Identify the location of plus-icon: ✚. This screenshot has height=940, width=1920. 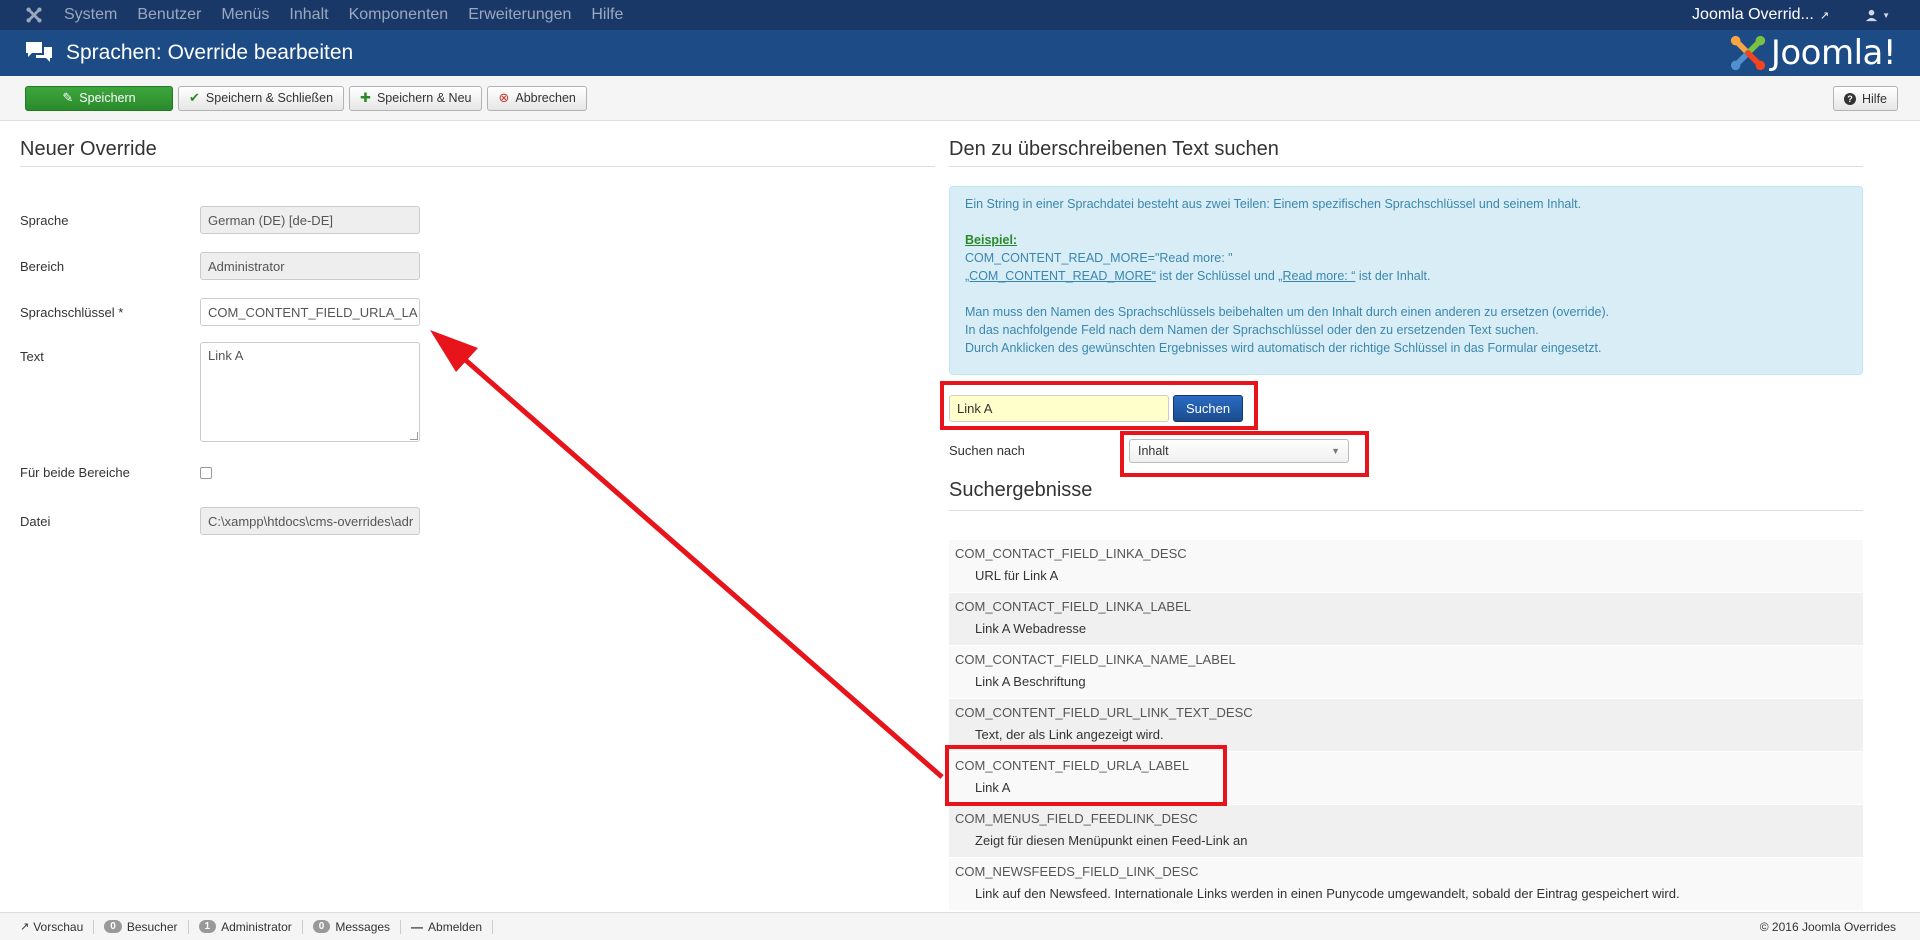
(365, 97).